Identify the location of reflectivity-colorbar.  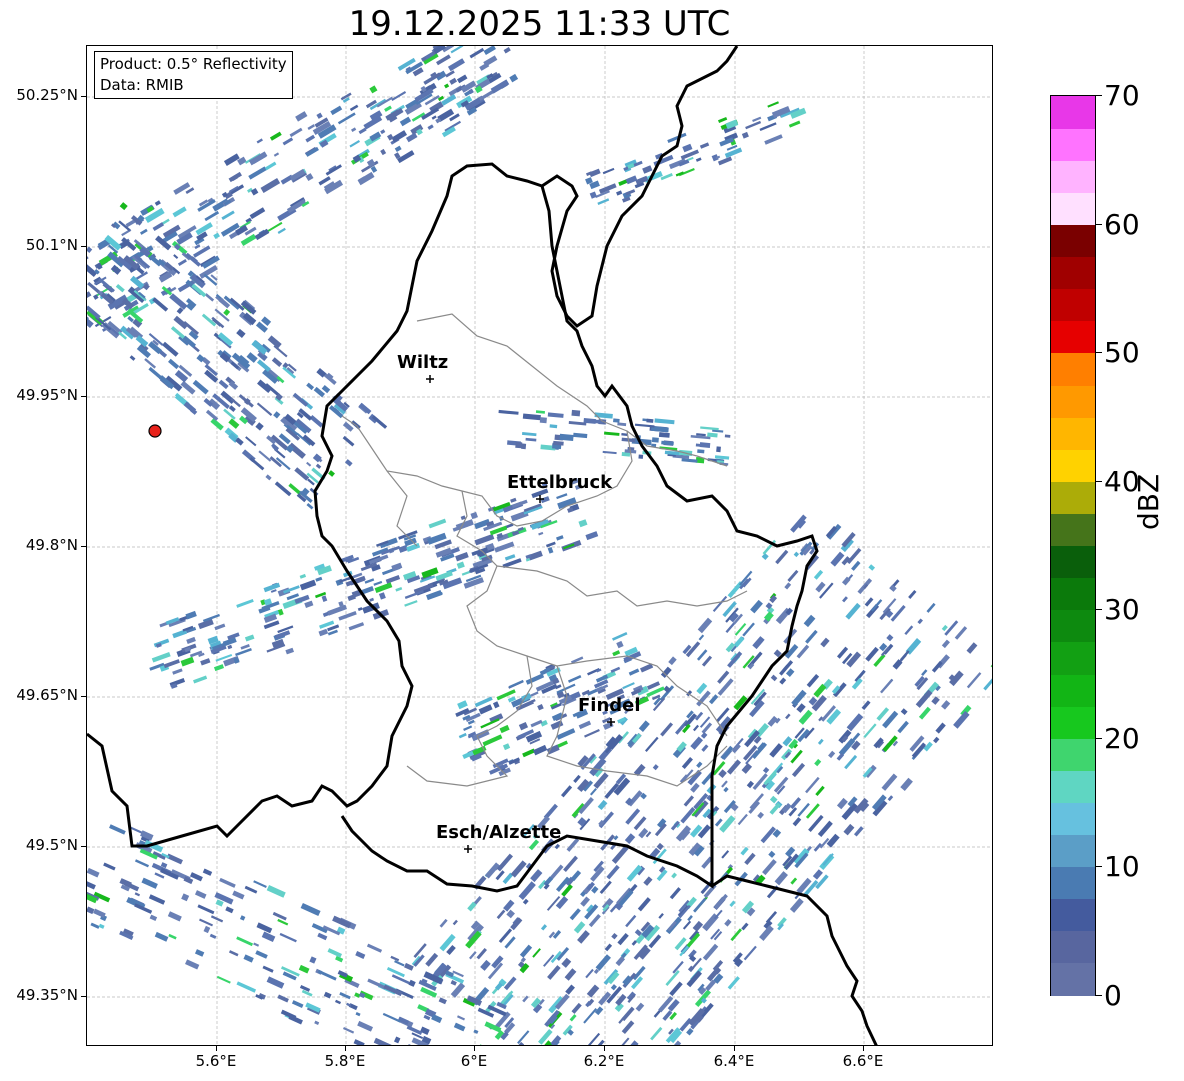
(1073, 545).